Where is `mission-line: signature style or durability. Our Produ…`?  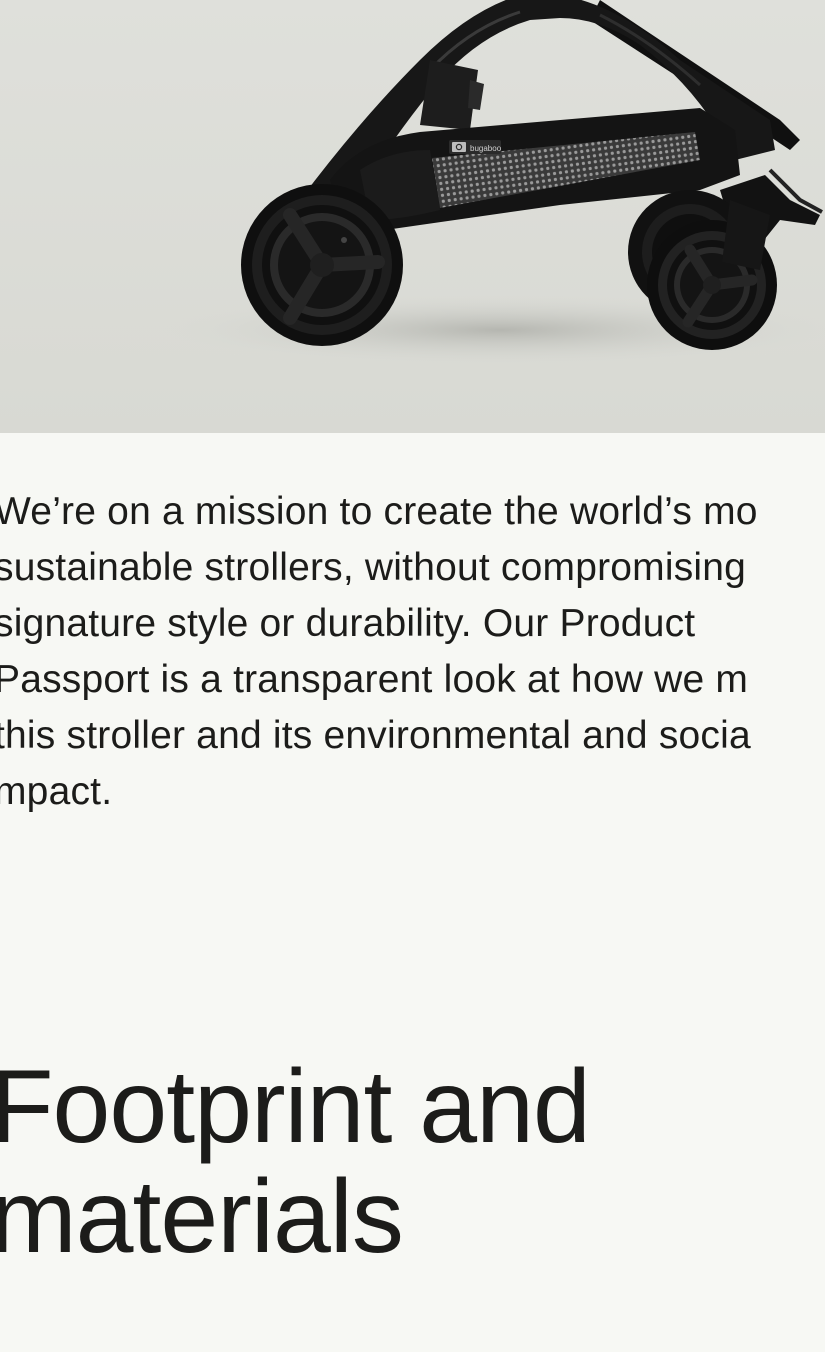 mission-line: signature style or durability. Our Produ… is located at coordinates (348, 623).